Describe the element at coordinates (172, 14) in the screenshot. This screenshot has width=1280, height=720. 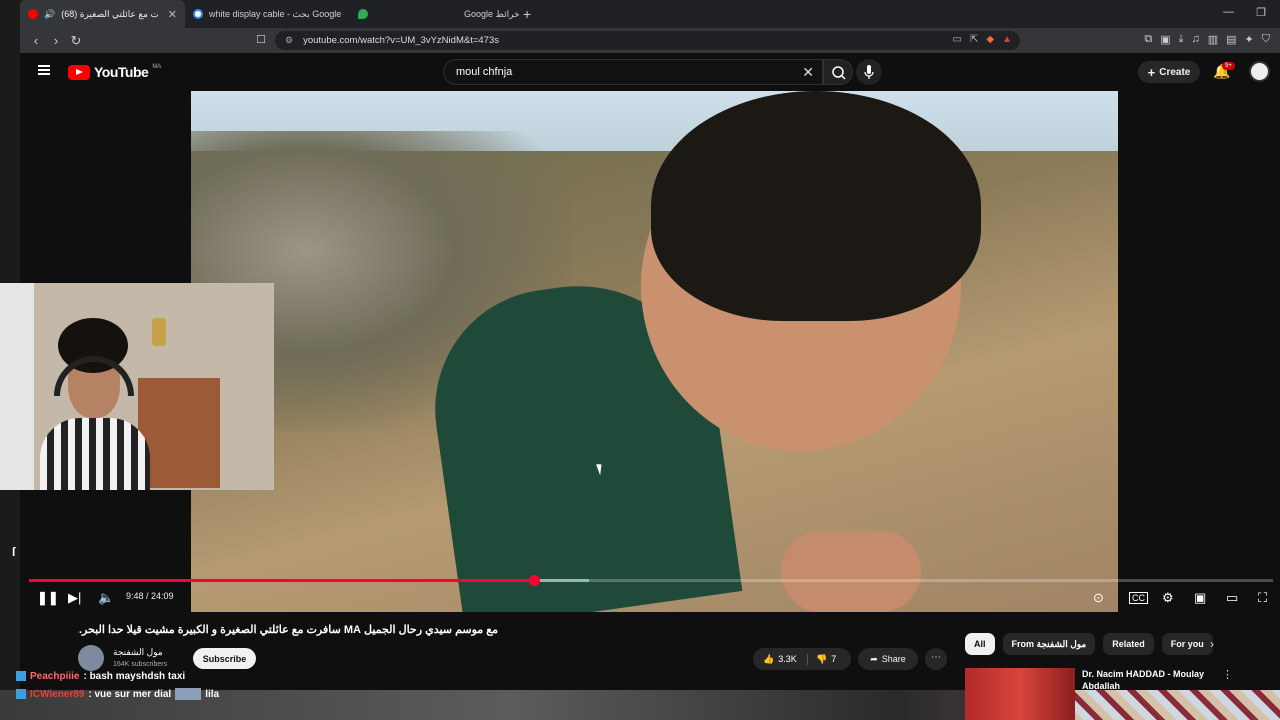
I see `tab-close-icon: ✕` at that location.